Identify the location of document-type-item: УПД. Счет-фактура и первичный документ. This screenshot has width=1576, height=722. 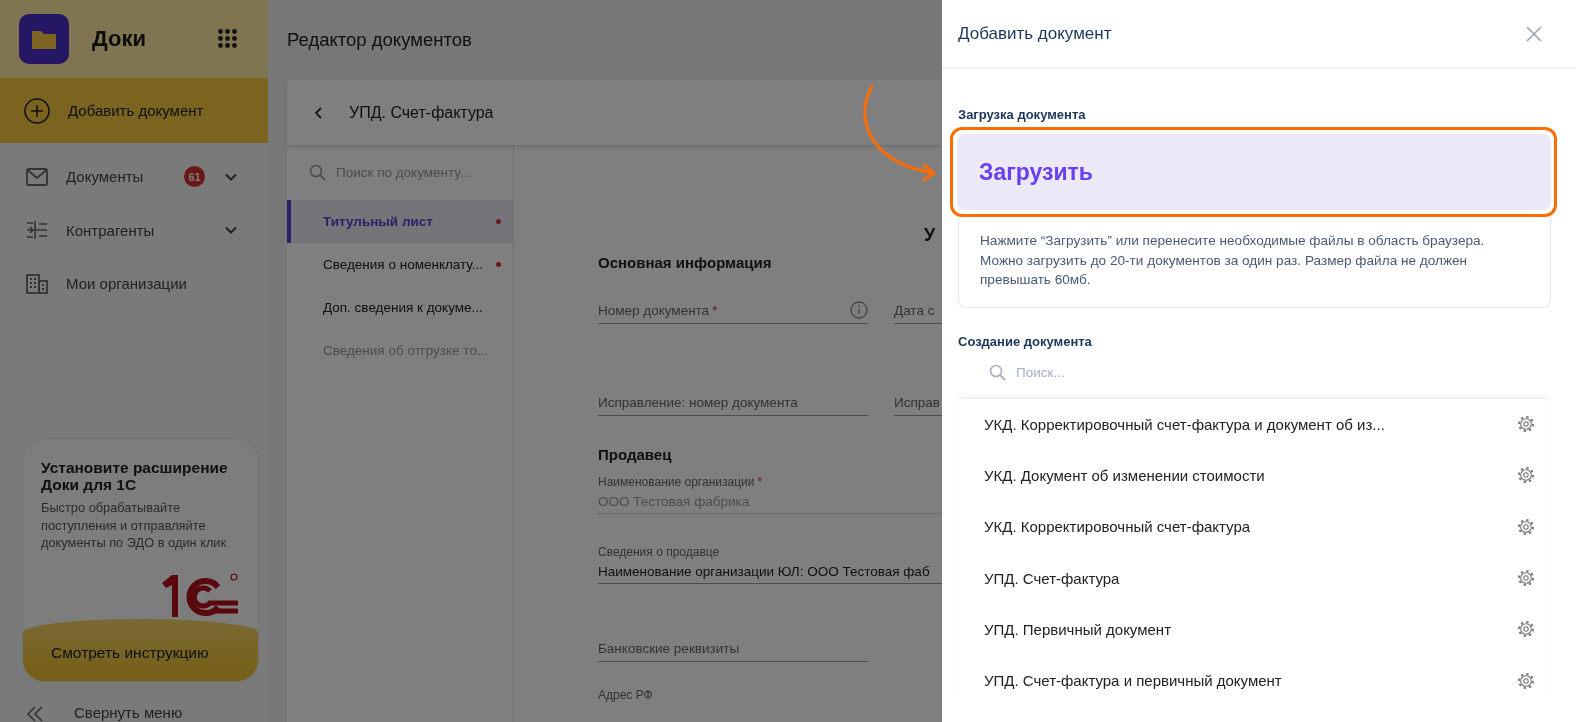
(1254, 681).